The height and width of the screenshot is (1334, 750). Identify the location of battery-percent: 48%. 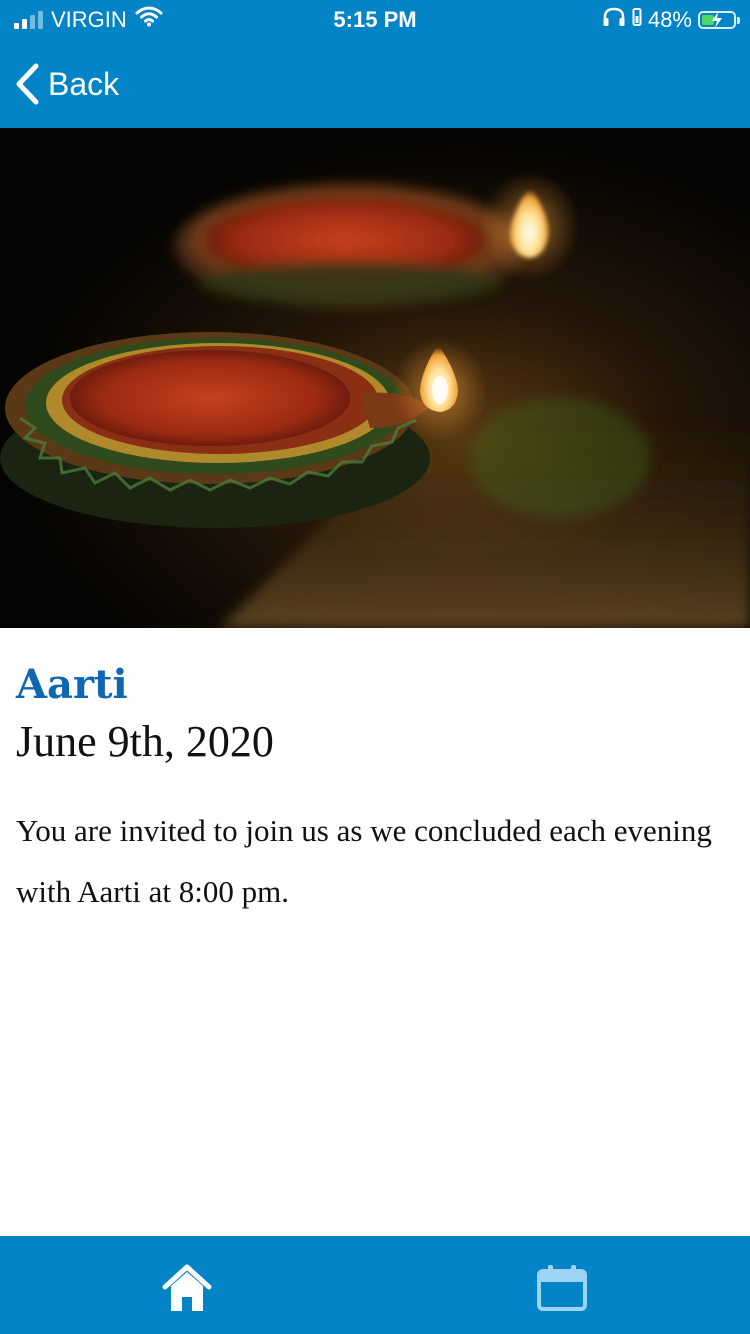
(669, 19).